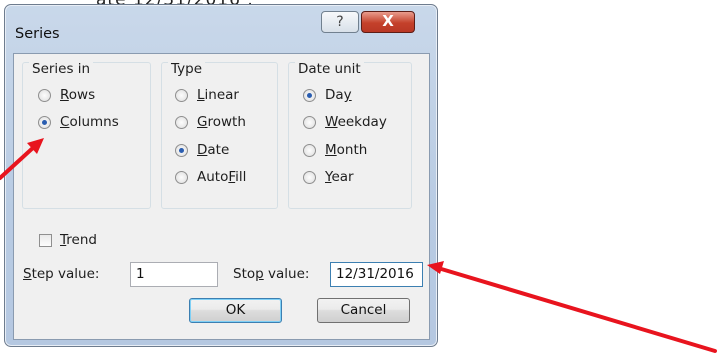 The height and width of the screenshot is (354, 718). Describe the element at coordinates (218, 95) in the screenshot. I see `radio-linear-label: Linear` at that location.